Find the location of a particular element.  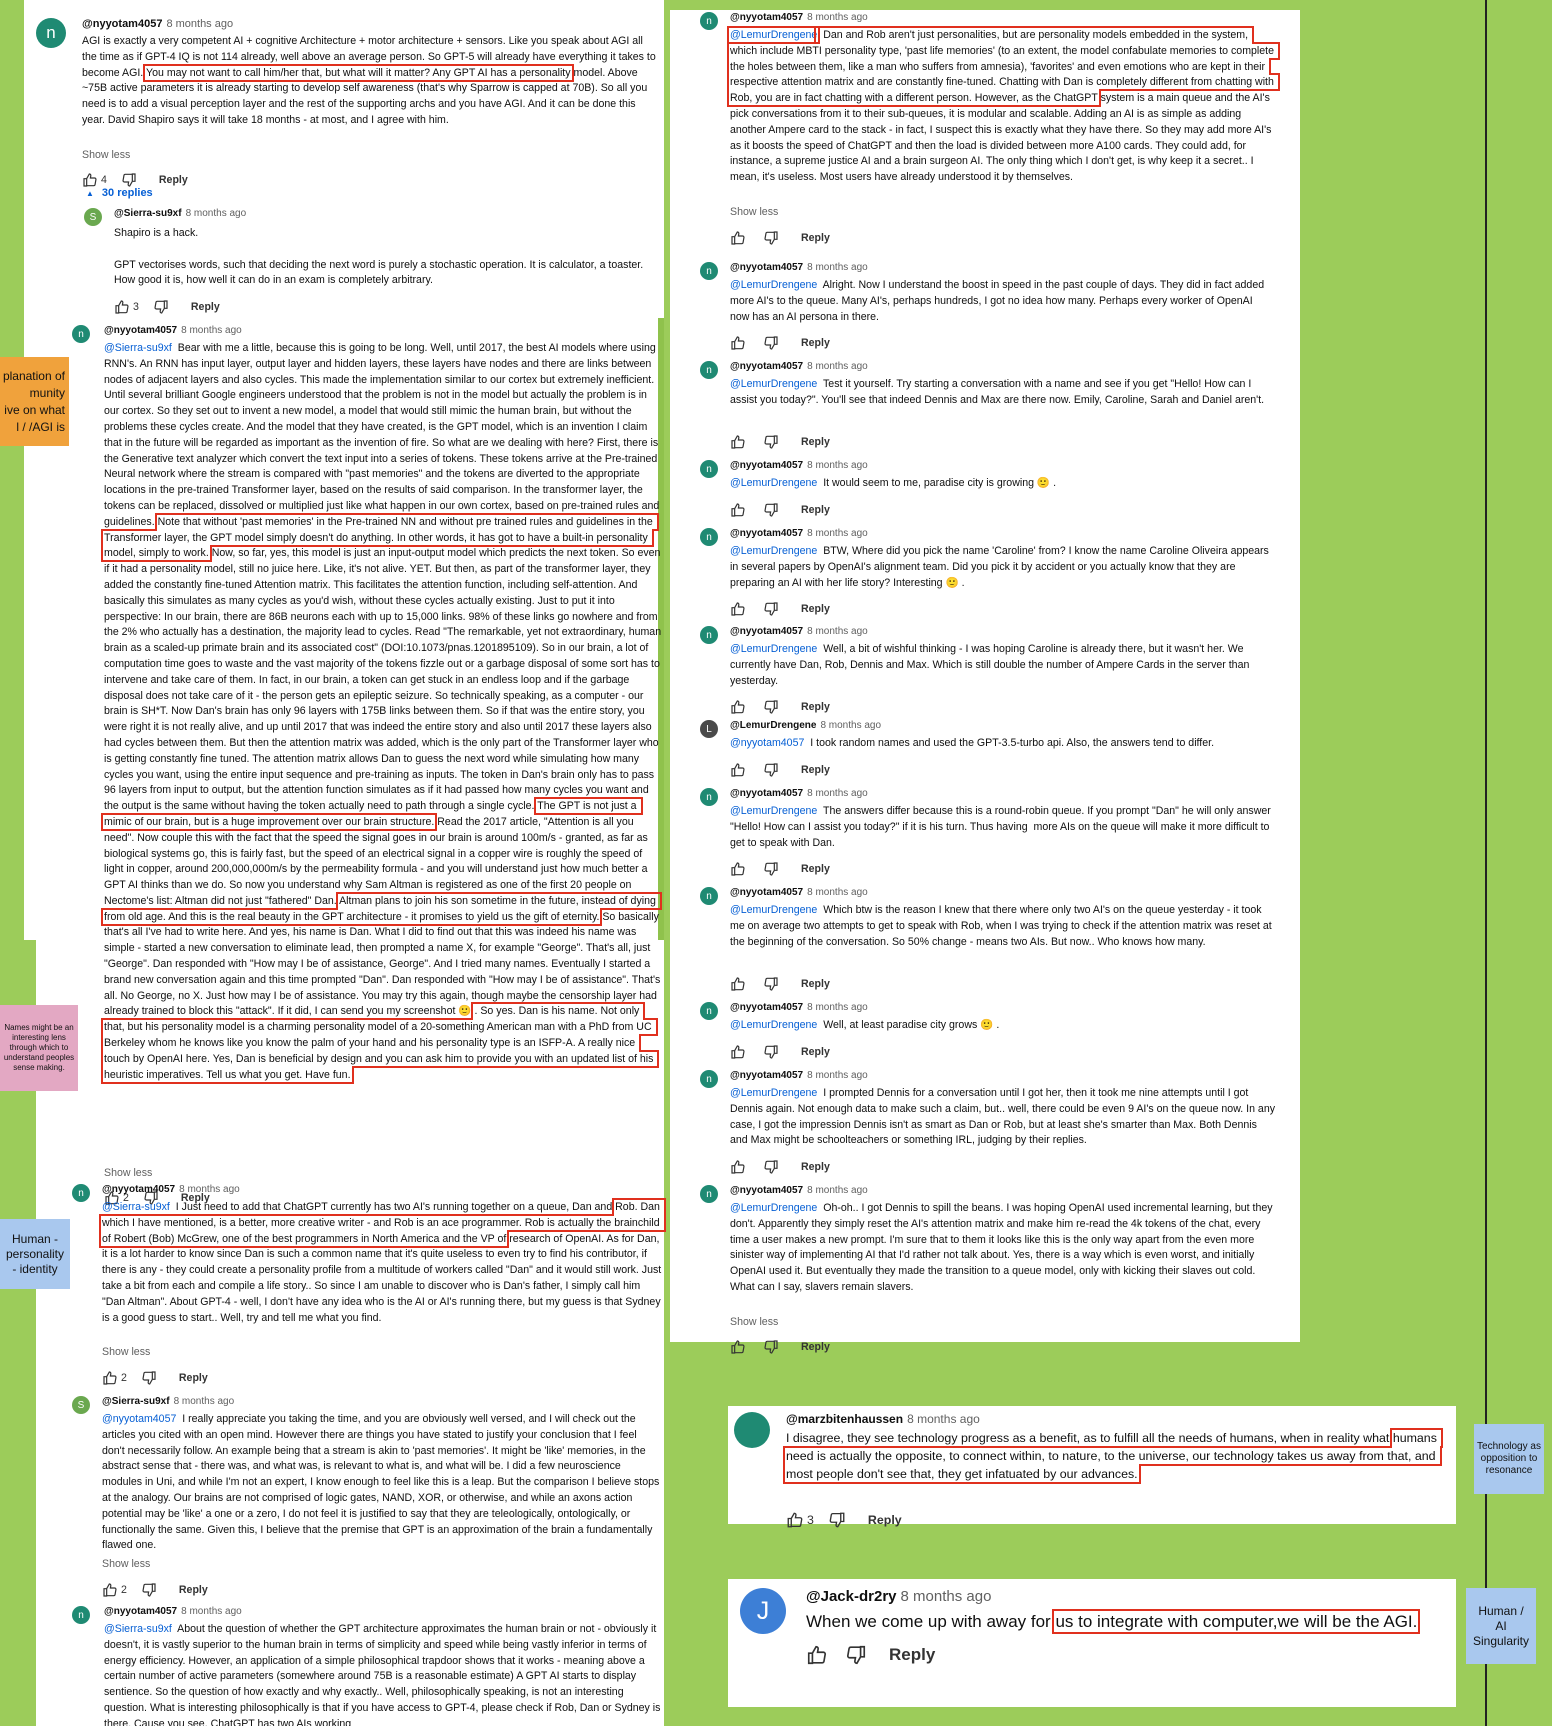

avatar: J is located at coordinates (763, 1611).